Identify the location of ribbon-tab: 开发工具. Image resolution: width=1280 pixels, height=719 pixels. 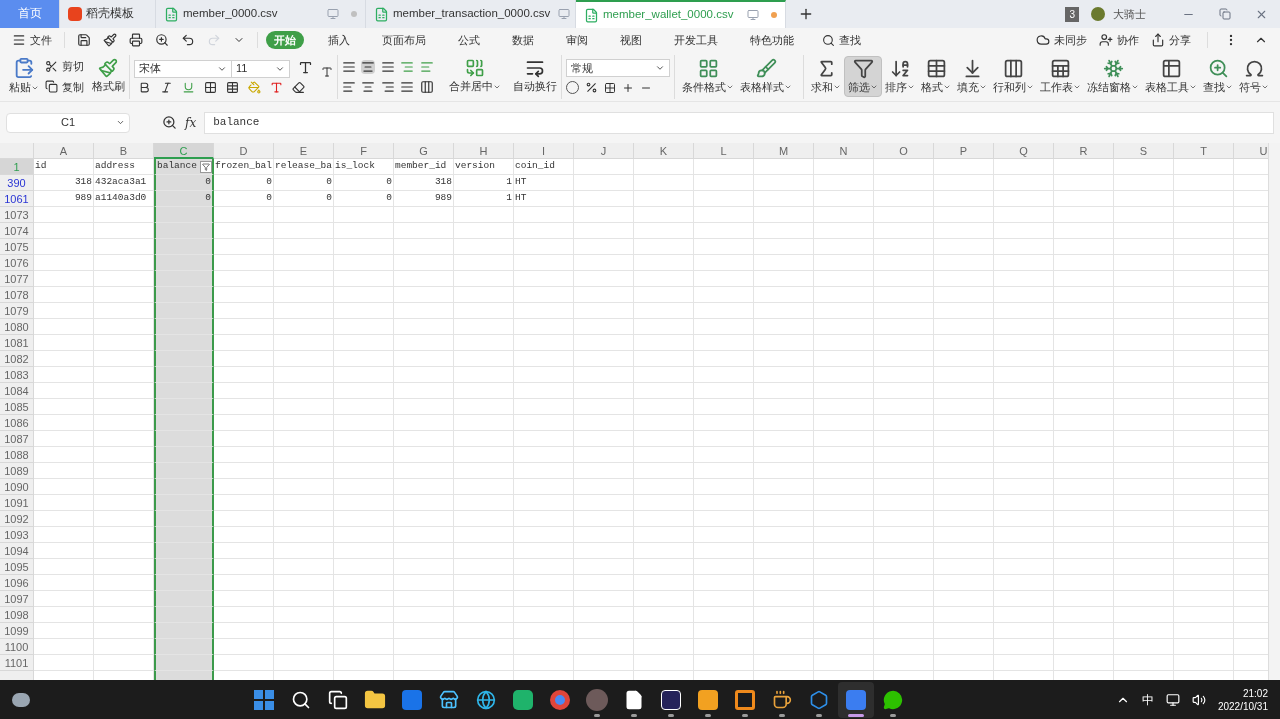
(696, 40).